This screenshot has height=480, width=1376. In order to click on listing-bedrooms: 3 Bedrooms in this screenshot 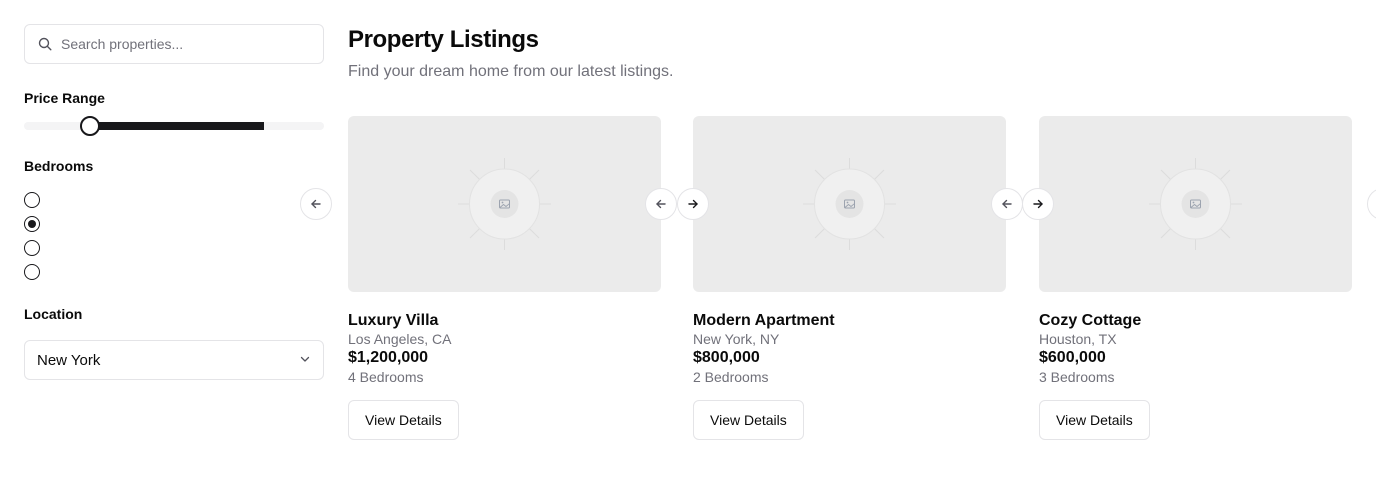, I will do `click(1077, 377)`.